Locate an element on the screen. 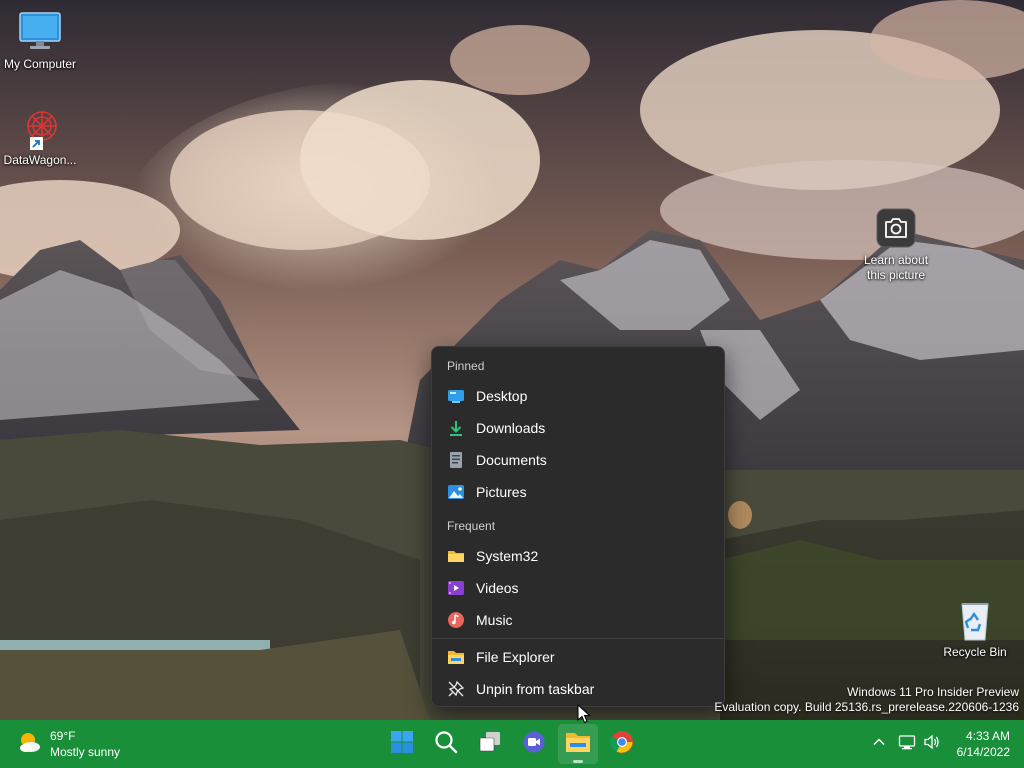 This screenshot has width=1024, height=768. jump-list-frequent-header: Frequent is located at coordinates (471, 526).